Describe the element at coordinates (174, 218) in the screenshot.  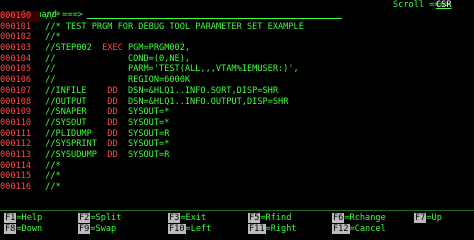
I see `function-key-code: F3` at that location.